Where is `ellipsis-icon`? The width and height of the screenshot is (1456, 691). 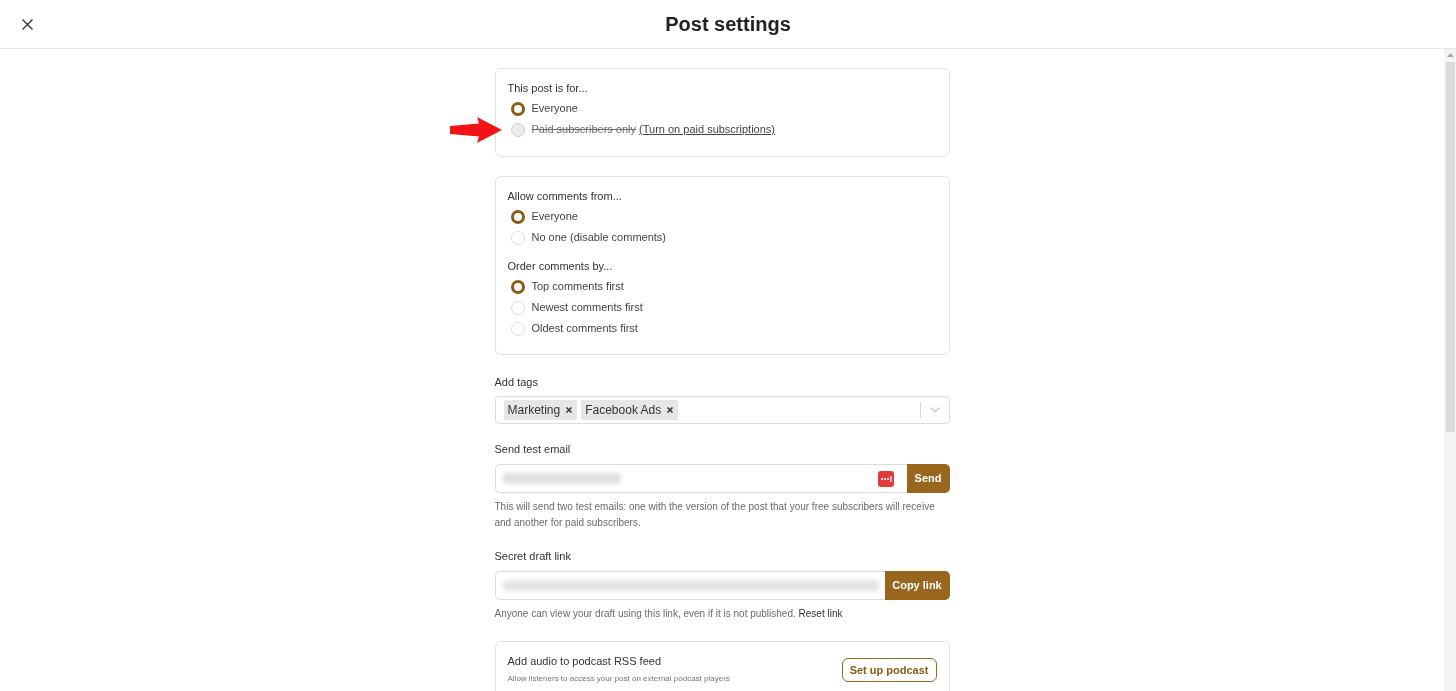 ellipsis-icon is located at coordinates (885, 478).